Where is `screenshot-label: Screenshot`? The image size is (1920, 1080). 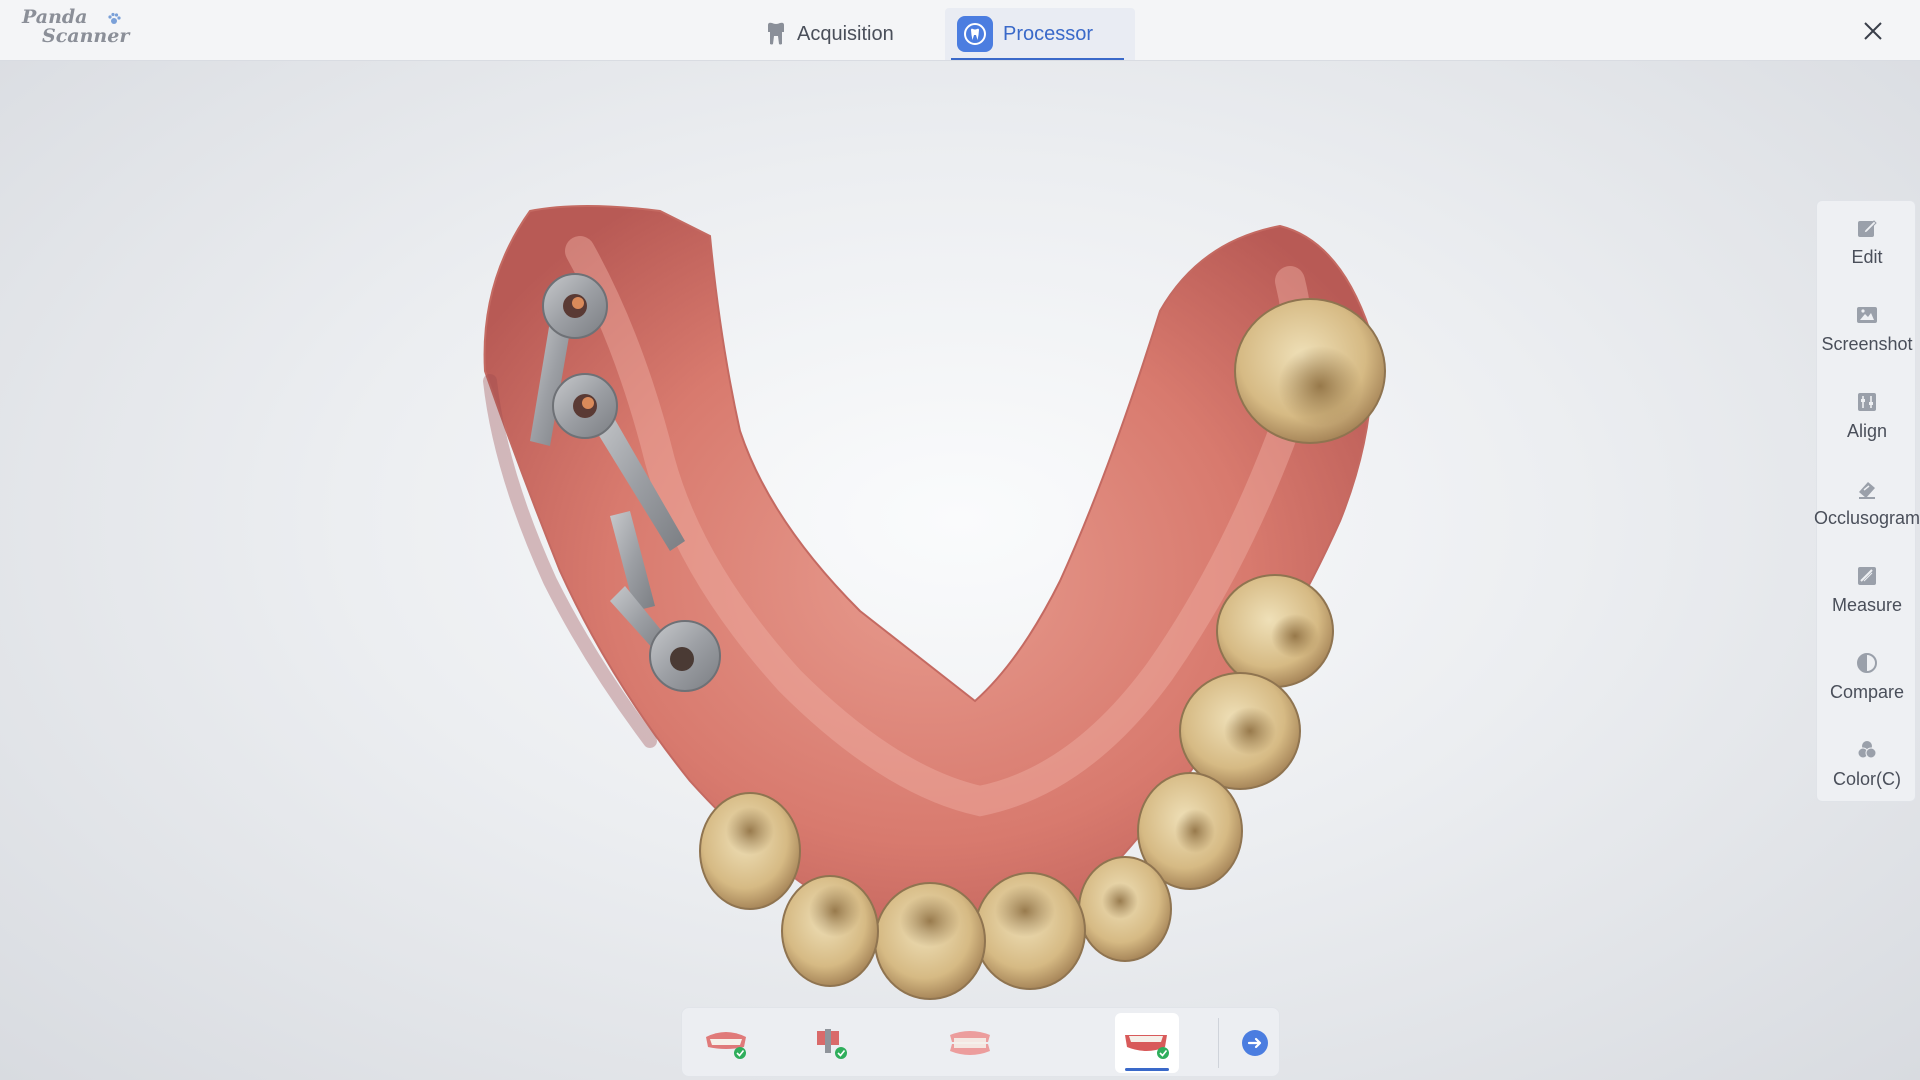 screenshot-label: Screenshot is located at coordinates (1867, 344).